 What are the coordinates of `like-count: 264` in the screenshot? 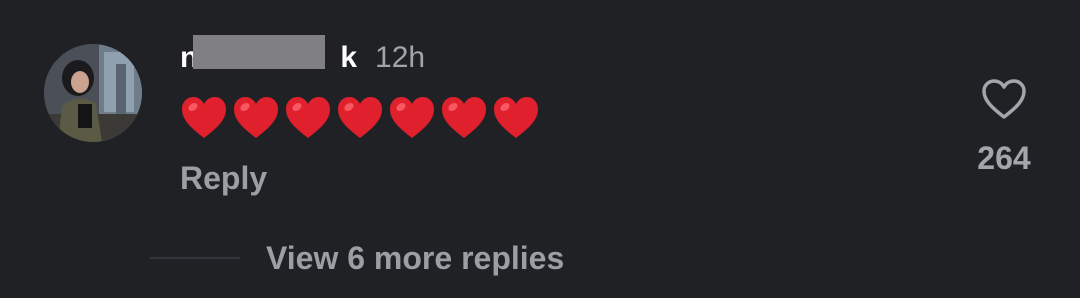 It's located at (1004, 158).